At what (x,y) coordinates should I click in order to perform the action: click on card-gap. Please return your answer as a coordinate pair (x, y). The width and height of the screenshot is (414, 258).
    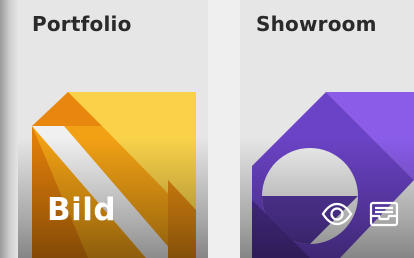
    Looking at the image, I should click on (224, 129).